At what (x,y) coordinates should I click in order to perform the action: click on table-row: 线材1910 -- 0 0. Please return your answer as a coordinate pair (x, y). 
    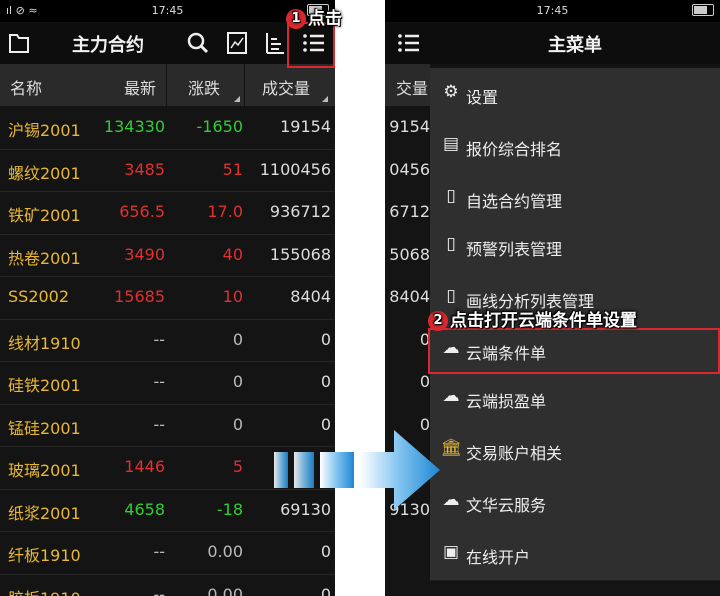
    Looking at the image, I should click on (167, 340).